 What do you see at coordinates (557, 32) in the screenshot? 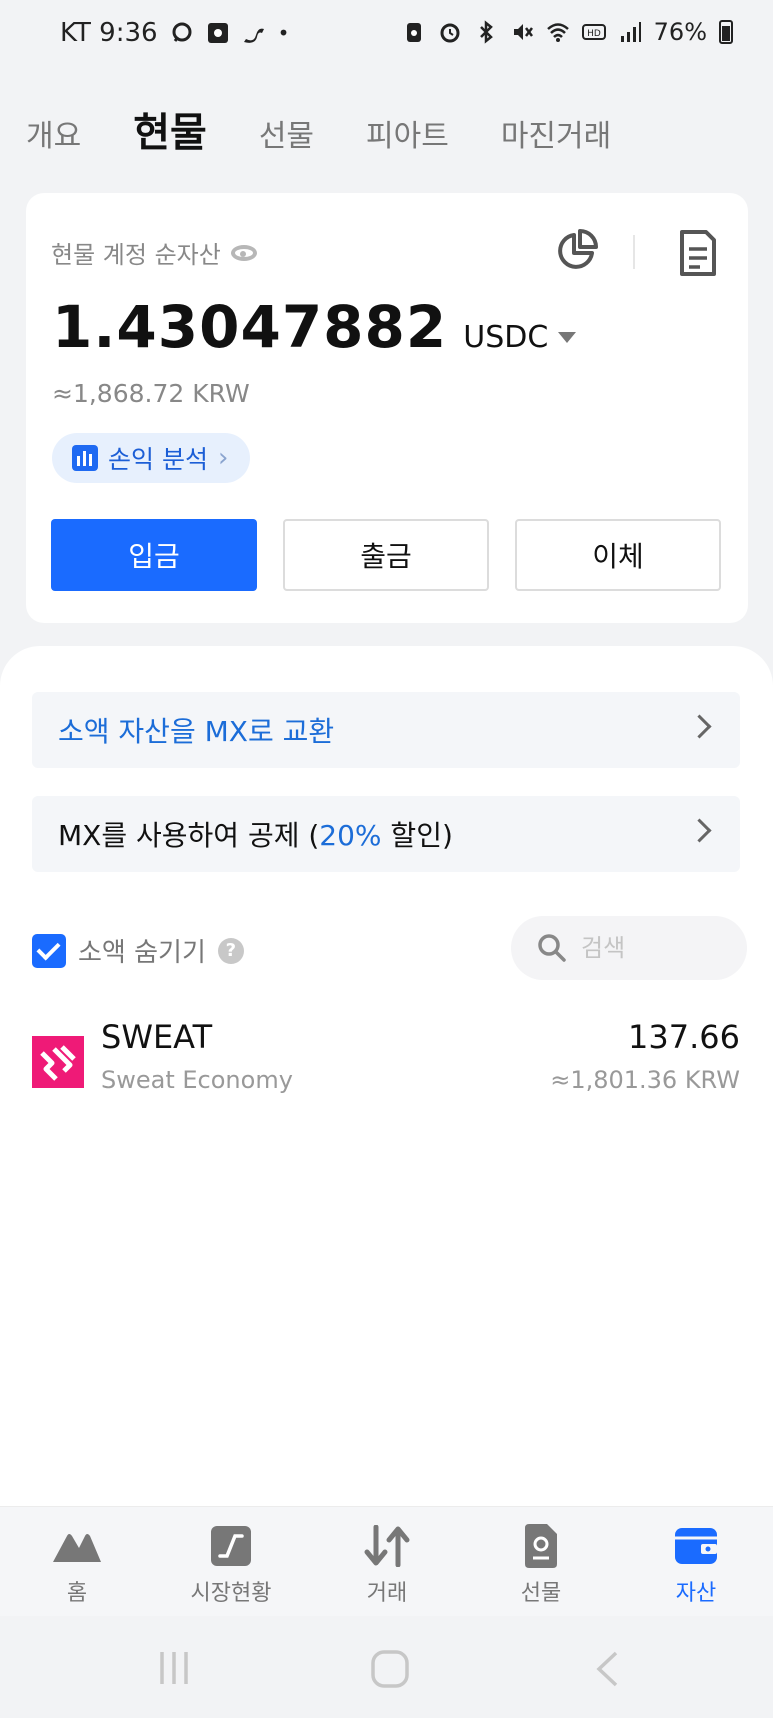
I see `wifi-icon` at bounding box center [557, 32].